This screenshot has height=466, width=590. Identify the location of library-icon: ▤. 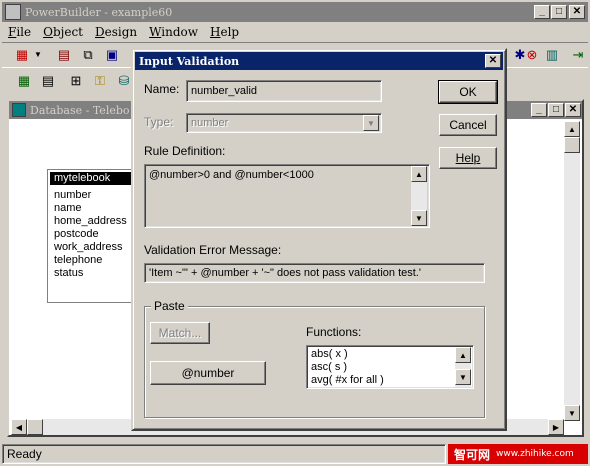
(64, 55).